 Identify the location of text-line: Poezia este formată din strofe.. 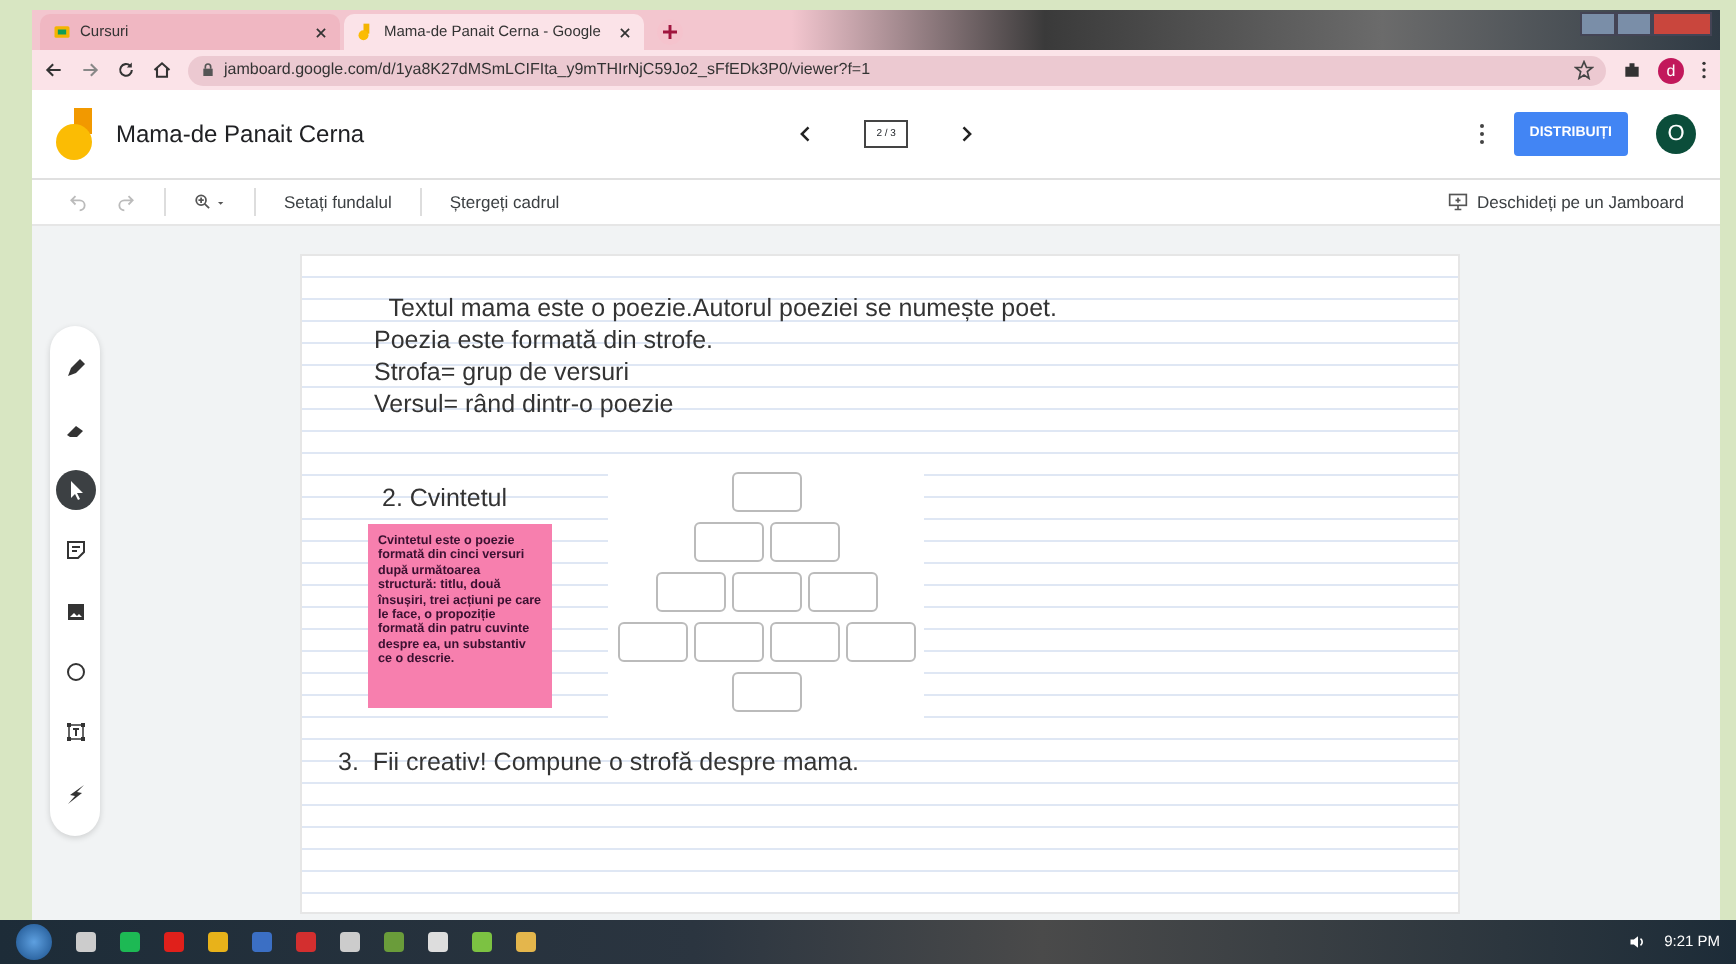
(545, 340).